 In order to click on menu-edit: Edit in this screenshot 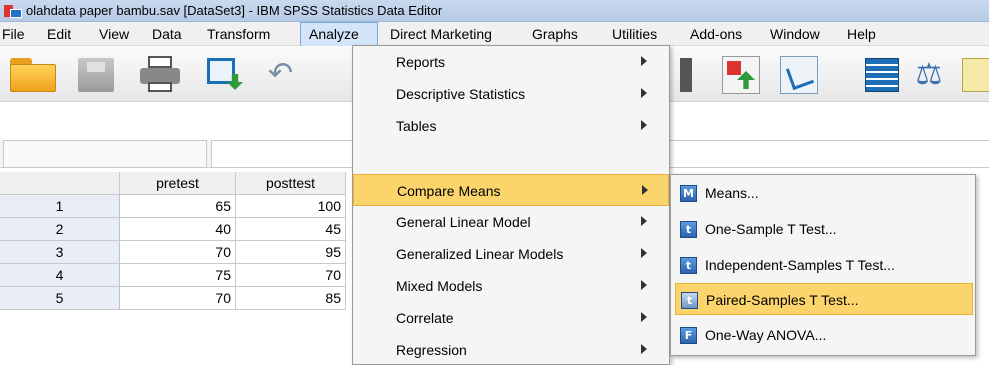, I will do `click(66, 34)`.